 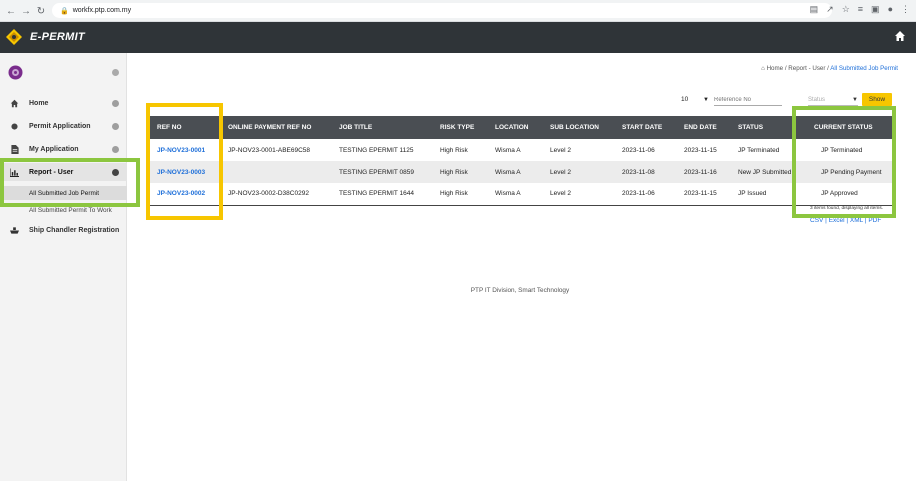 I want to click on sidebar-item-label: Ship Chandler Registration, so click(x=74, y=230).